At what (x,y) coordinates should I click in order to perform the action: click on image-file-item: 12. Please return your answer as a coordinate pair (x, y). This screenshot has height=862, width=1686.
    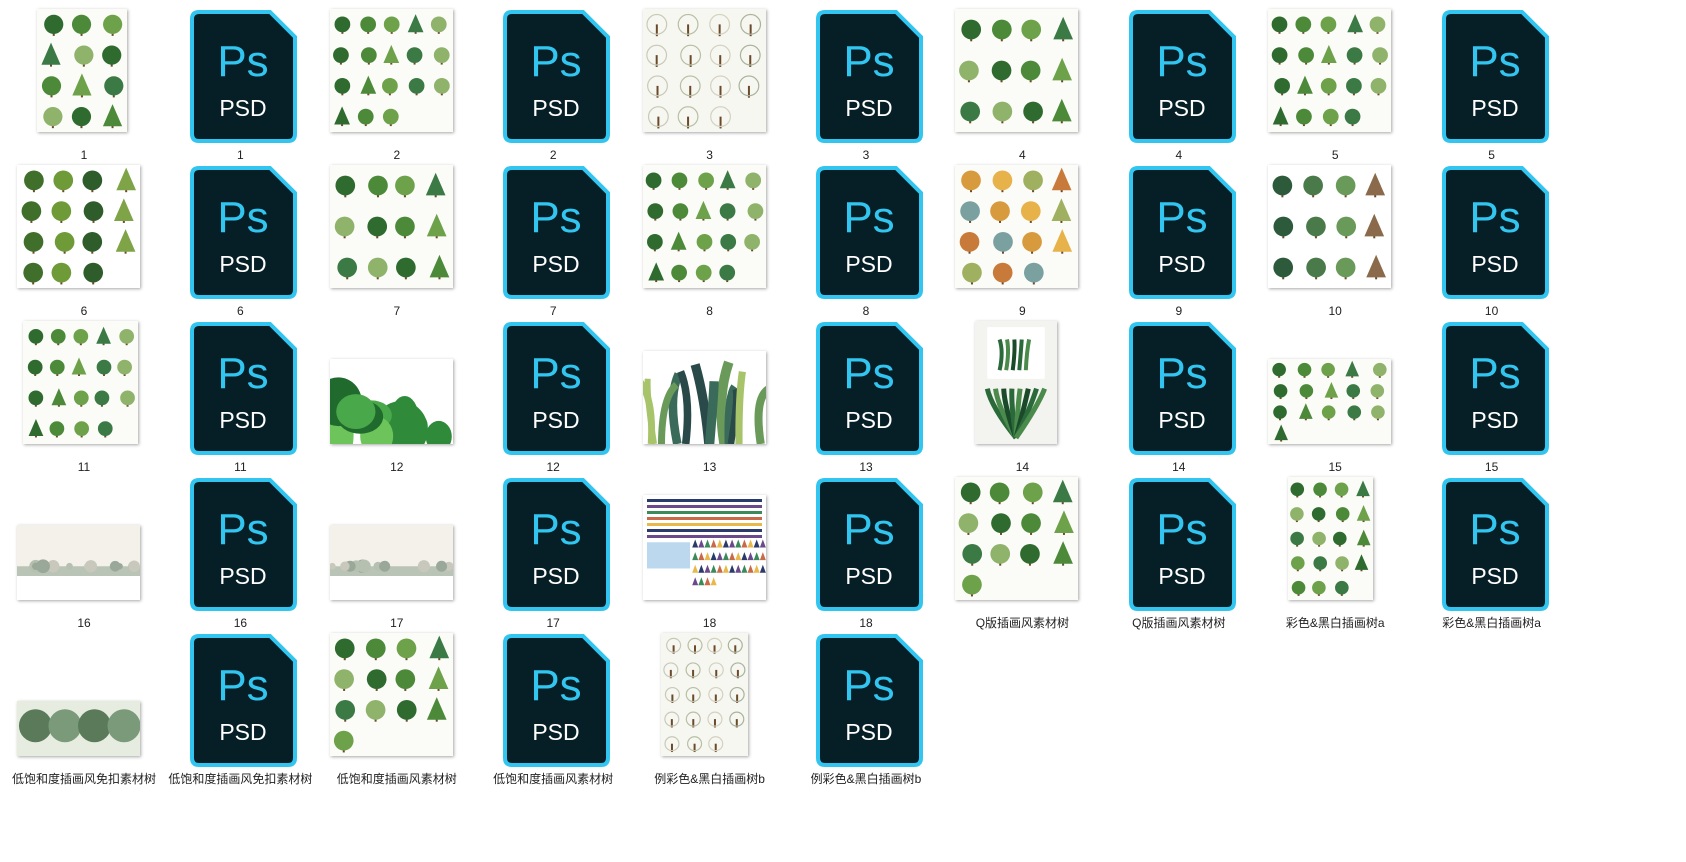
    Looking at the image, I should click on (397, 396).